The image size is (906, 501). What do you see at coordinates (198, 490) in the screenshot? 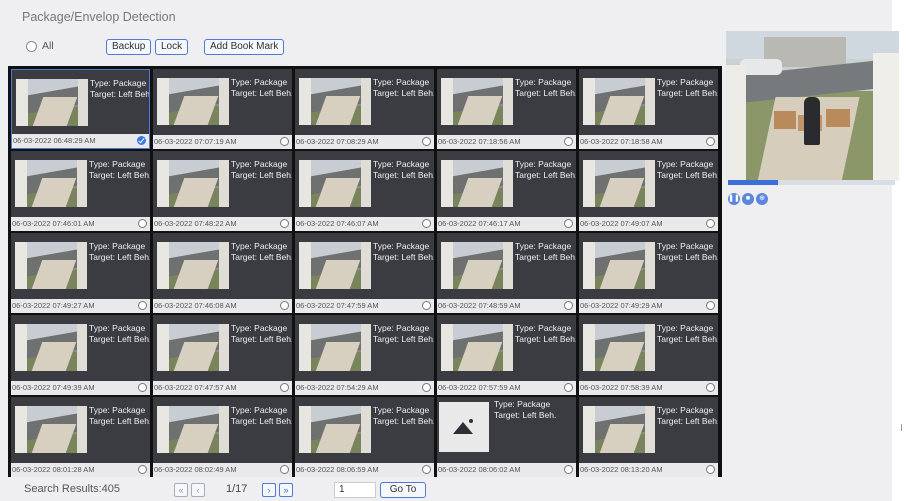
I see `prev-page-button: ‹` at bounding box center [198, 490].